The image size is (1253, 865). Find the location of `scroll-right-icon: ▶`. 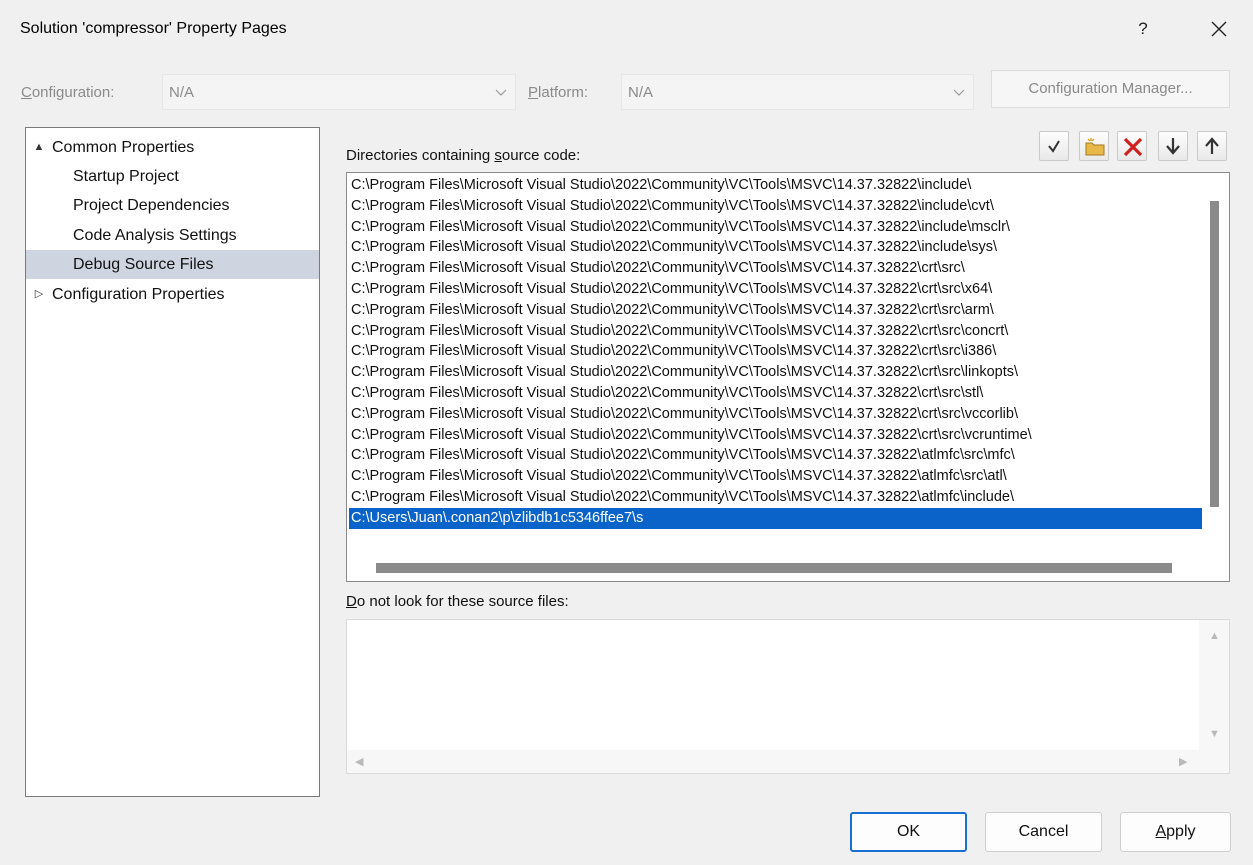

scroll-right-icon: ▶ is located at coordinates (1183, 761).